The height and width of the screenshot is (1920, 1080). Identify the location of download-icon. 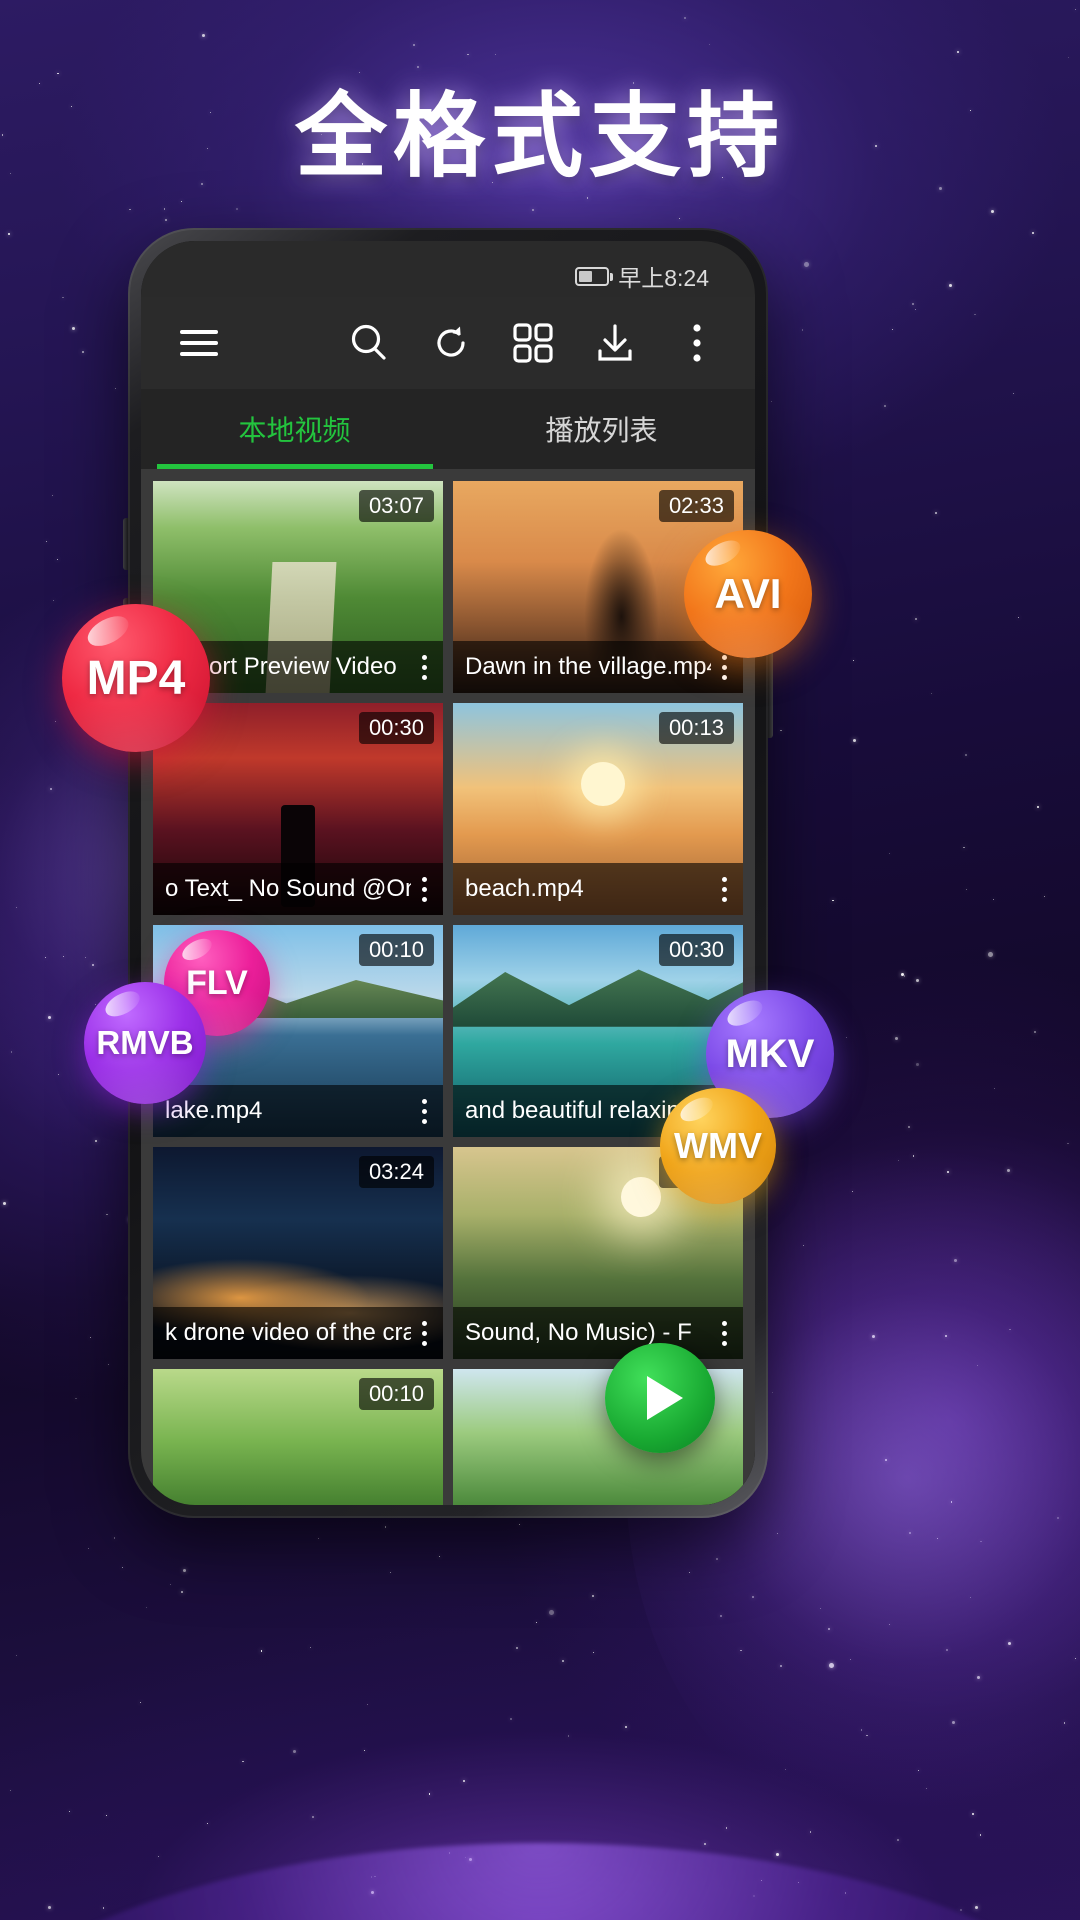
(615, 343).